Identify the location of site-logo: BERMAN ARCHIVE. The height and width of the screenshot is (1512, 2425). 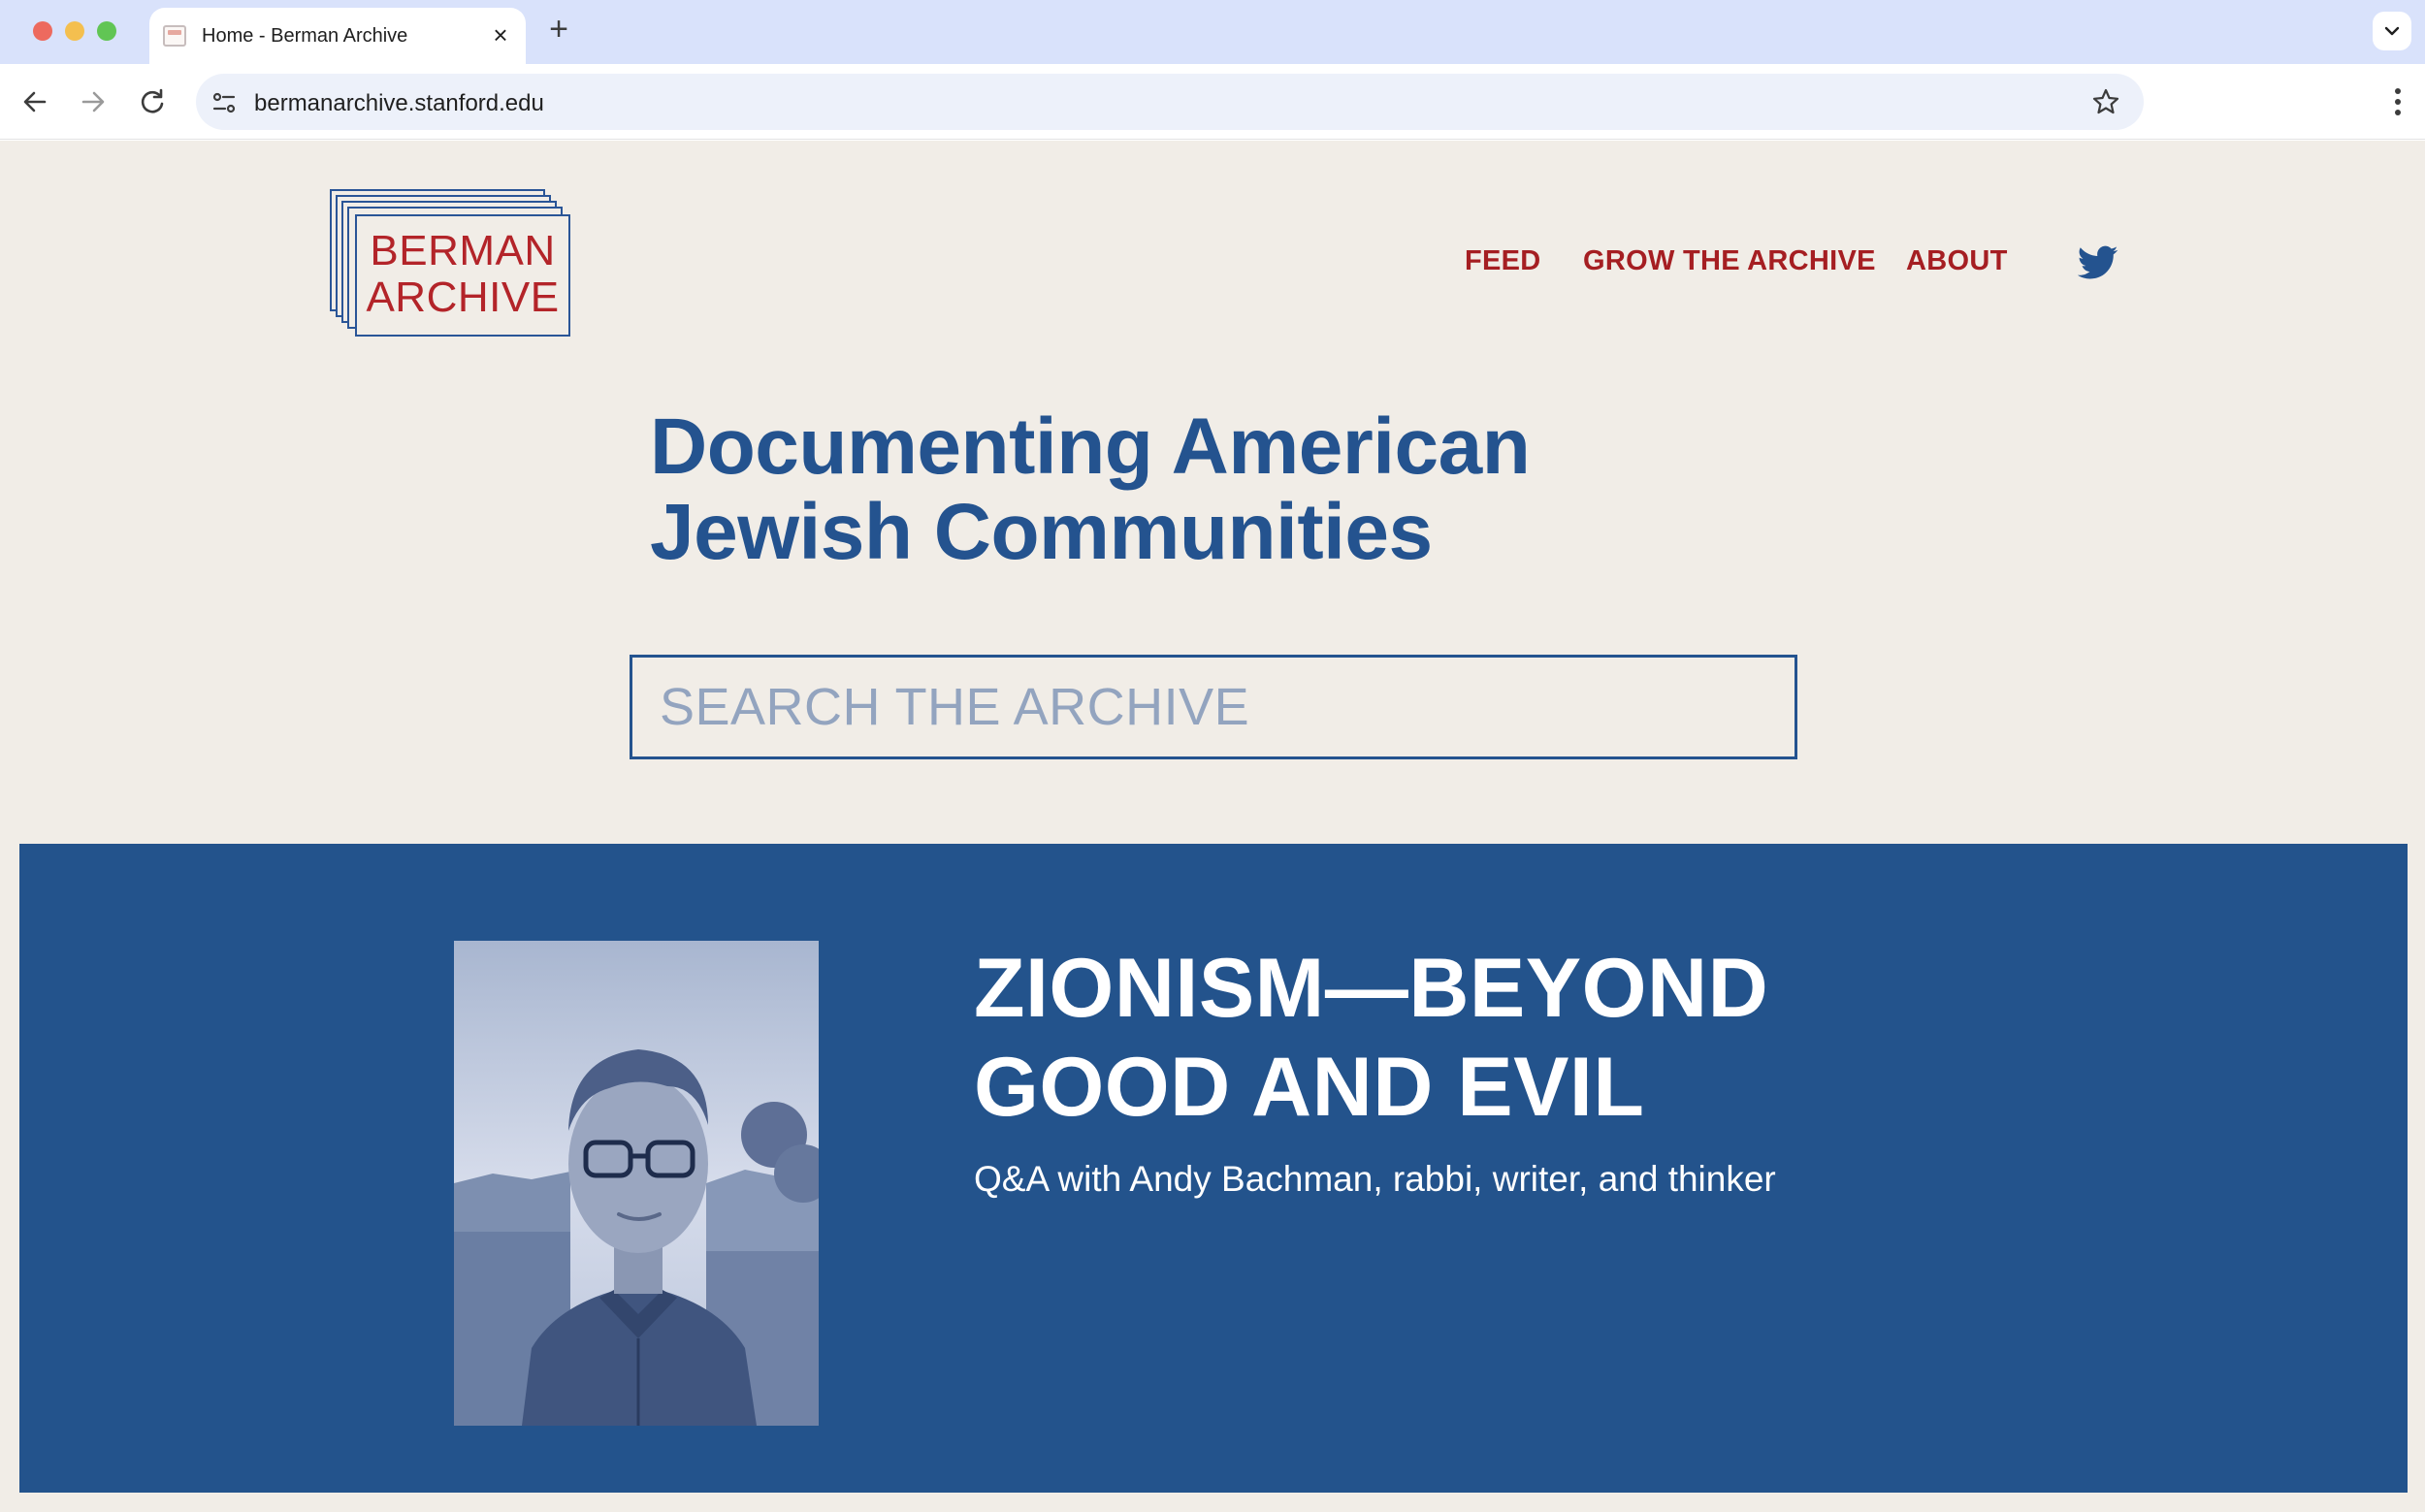
(450, 263).